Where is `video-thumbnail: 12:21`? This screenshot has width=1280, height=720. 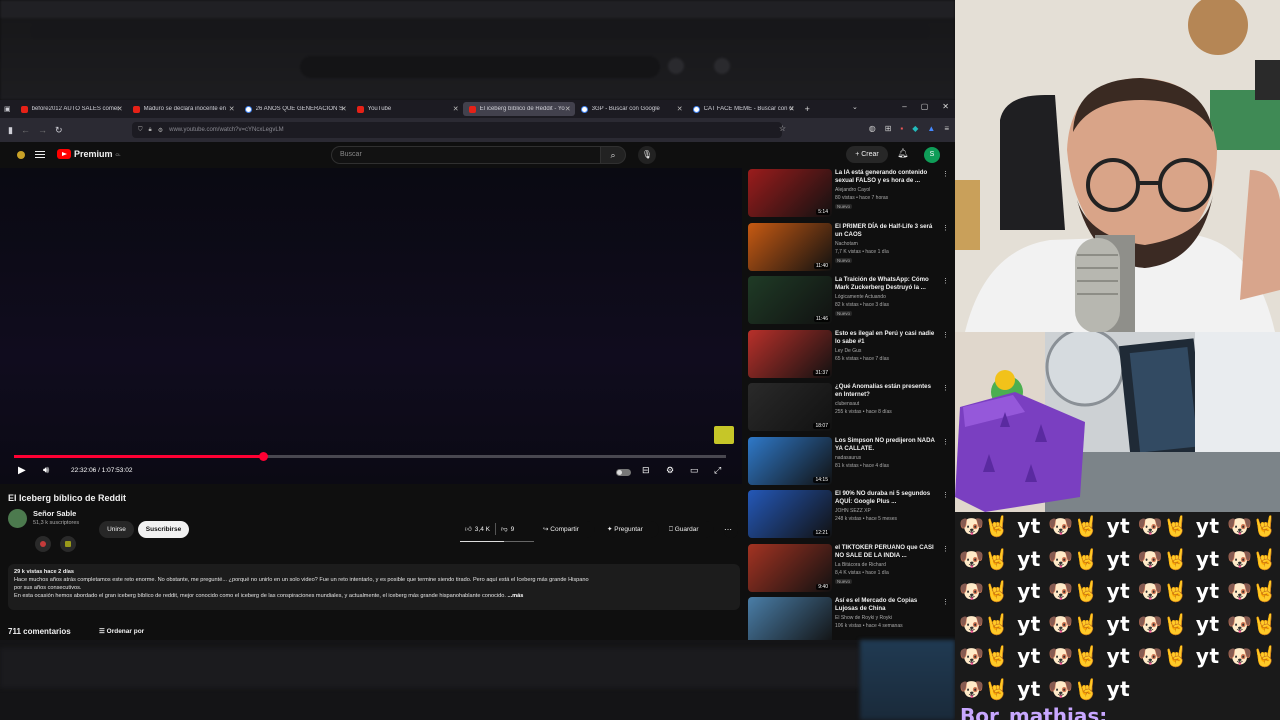
video-thumbnail: 12:21 is located at coordinates (790, 514).